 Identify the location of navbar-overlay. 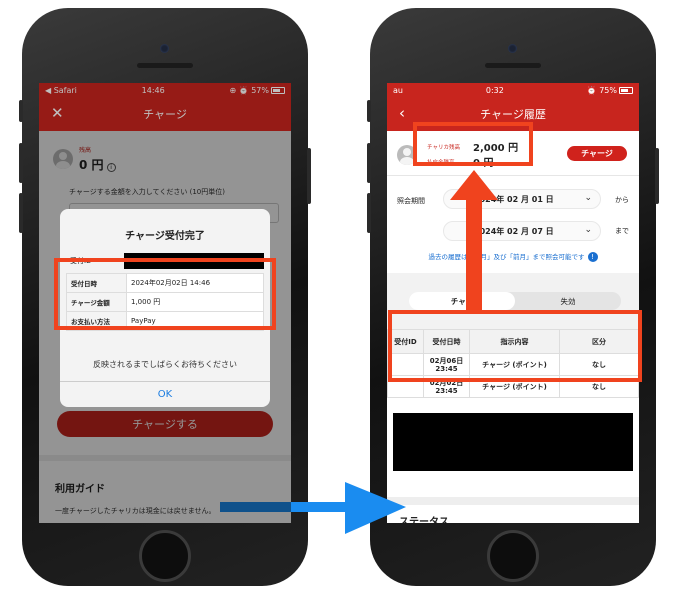
(165, 107).